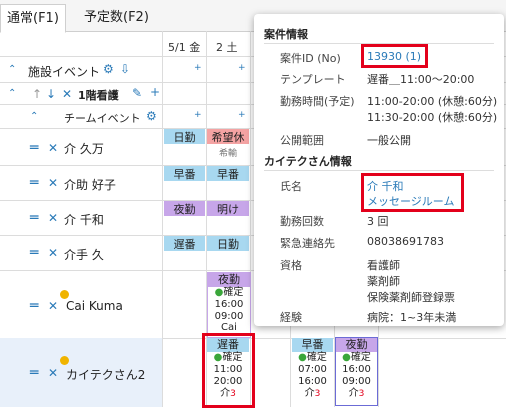  I want to click on arrow-down-icon: ↓, so click(51, 94).